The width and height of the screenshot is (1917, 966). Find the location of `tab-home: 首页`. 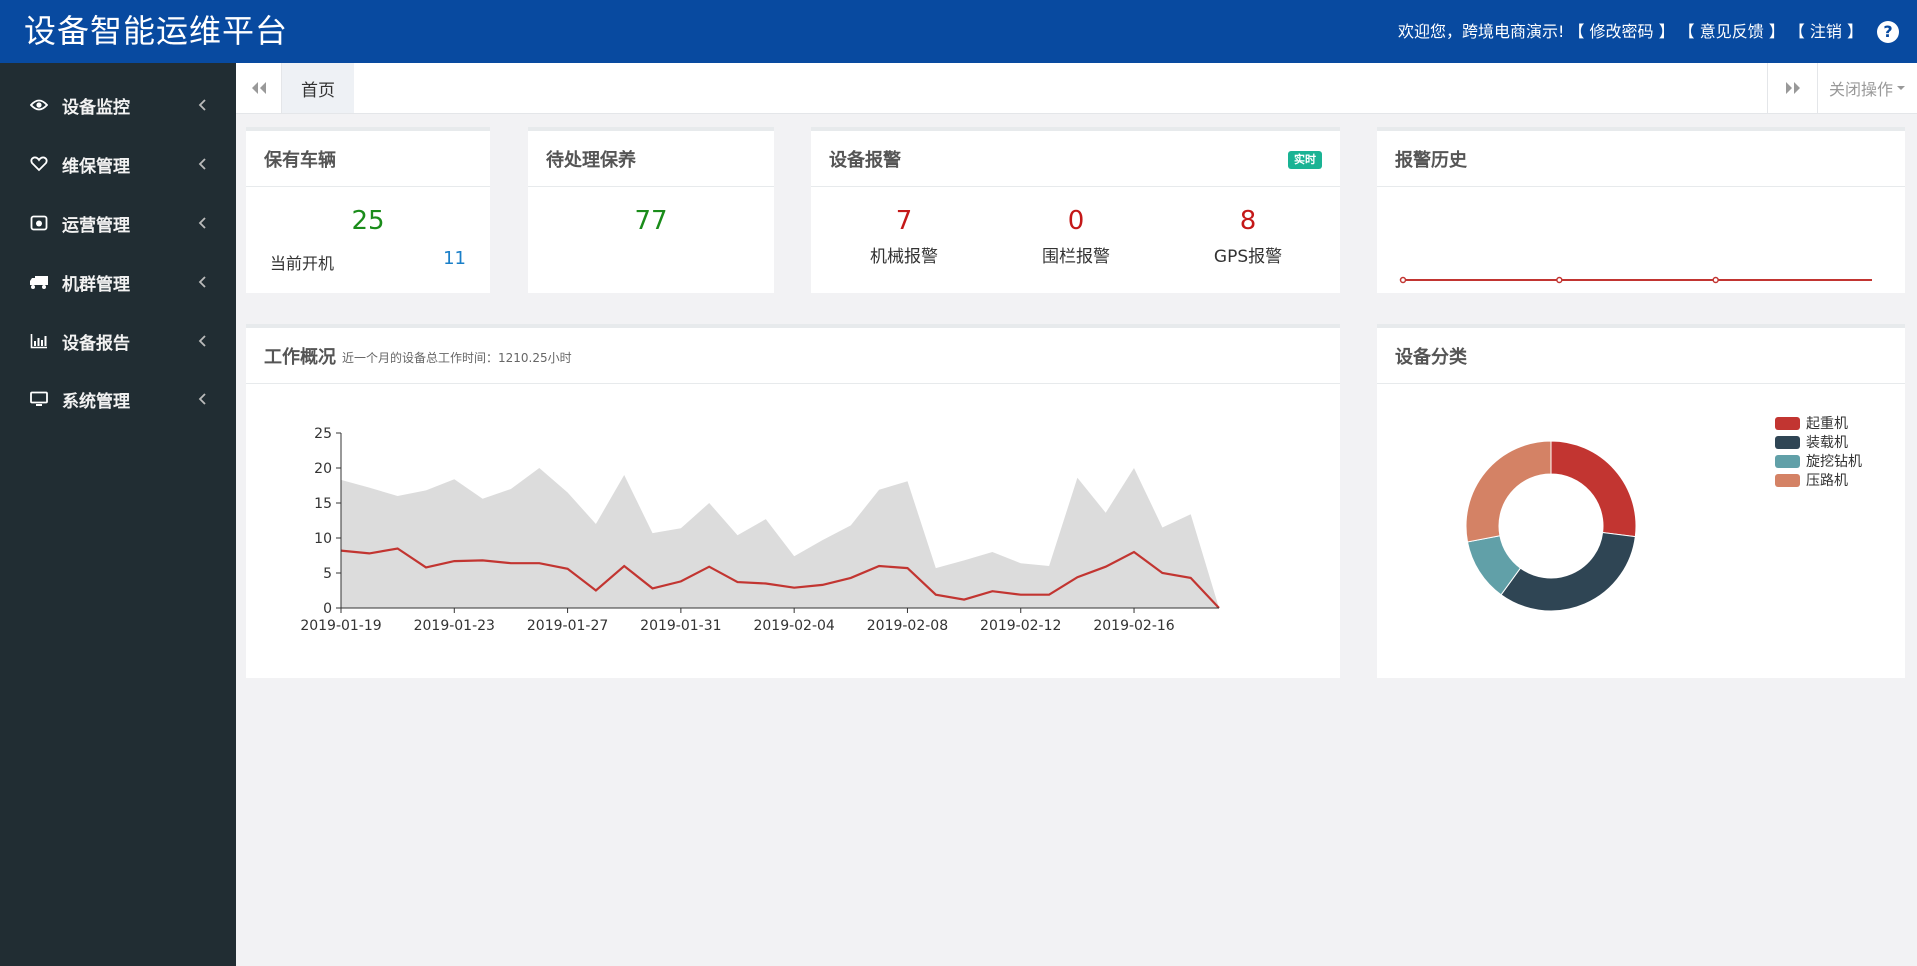

tab-home: 首页 is located at coordinates (318, 88).